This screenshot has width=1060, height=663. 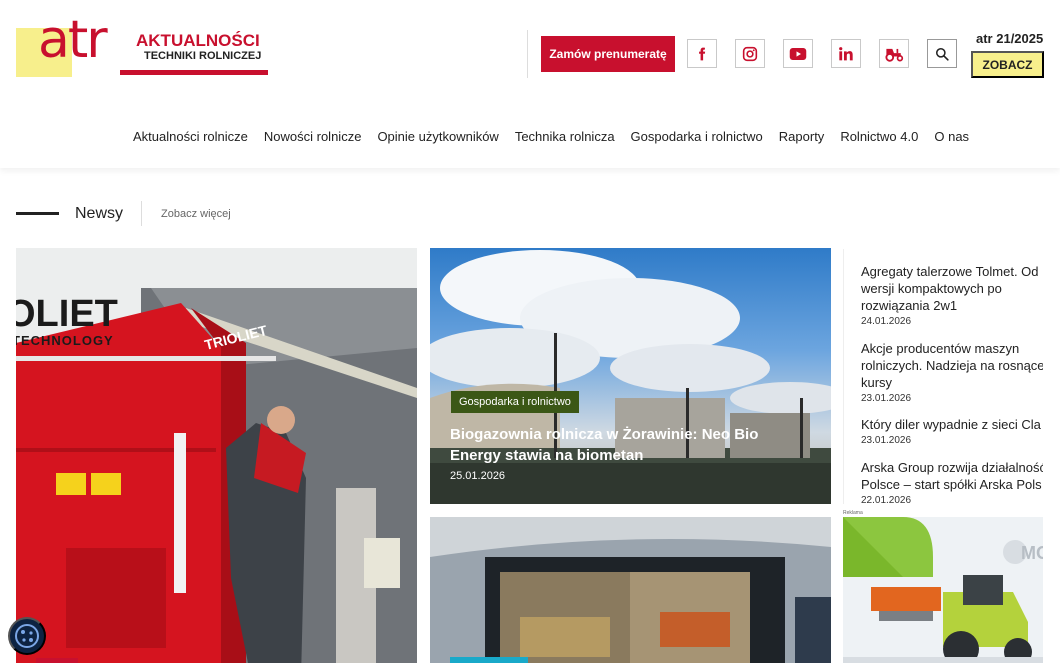 I want to click on cookie-settings-icon, so click(x=27, y=636).